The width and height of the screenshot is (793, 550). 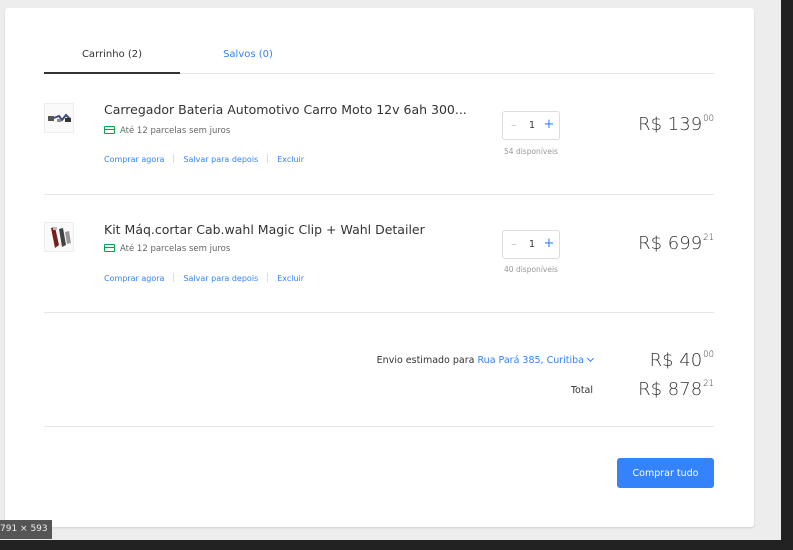 I want to click on item-price: R$ 69921, so click(x=676, y=243).